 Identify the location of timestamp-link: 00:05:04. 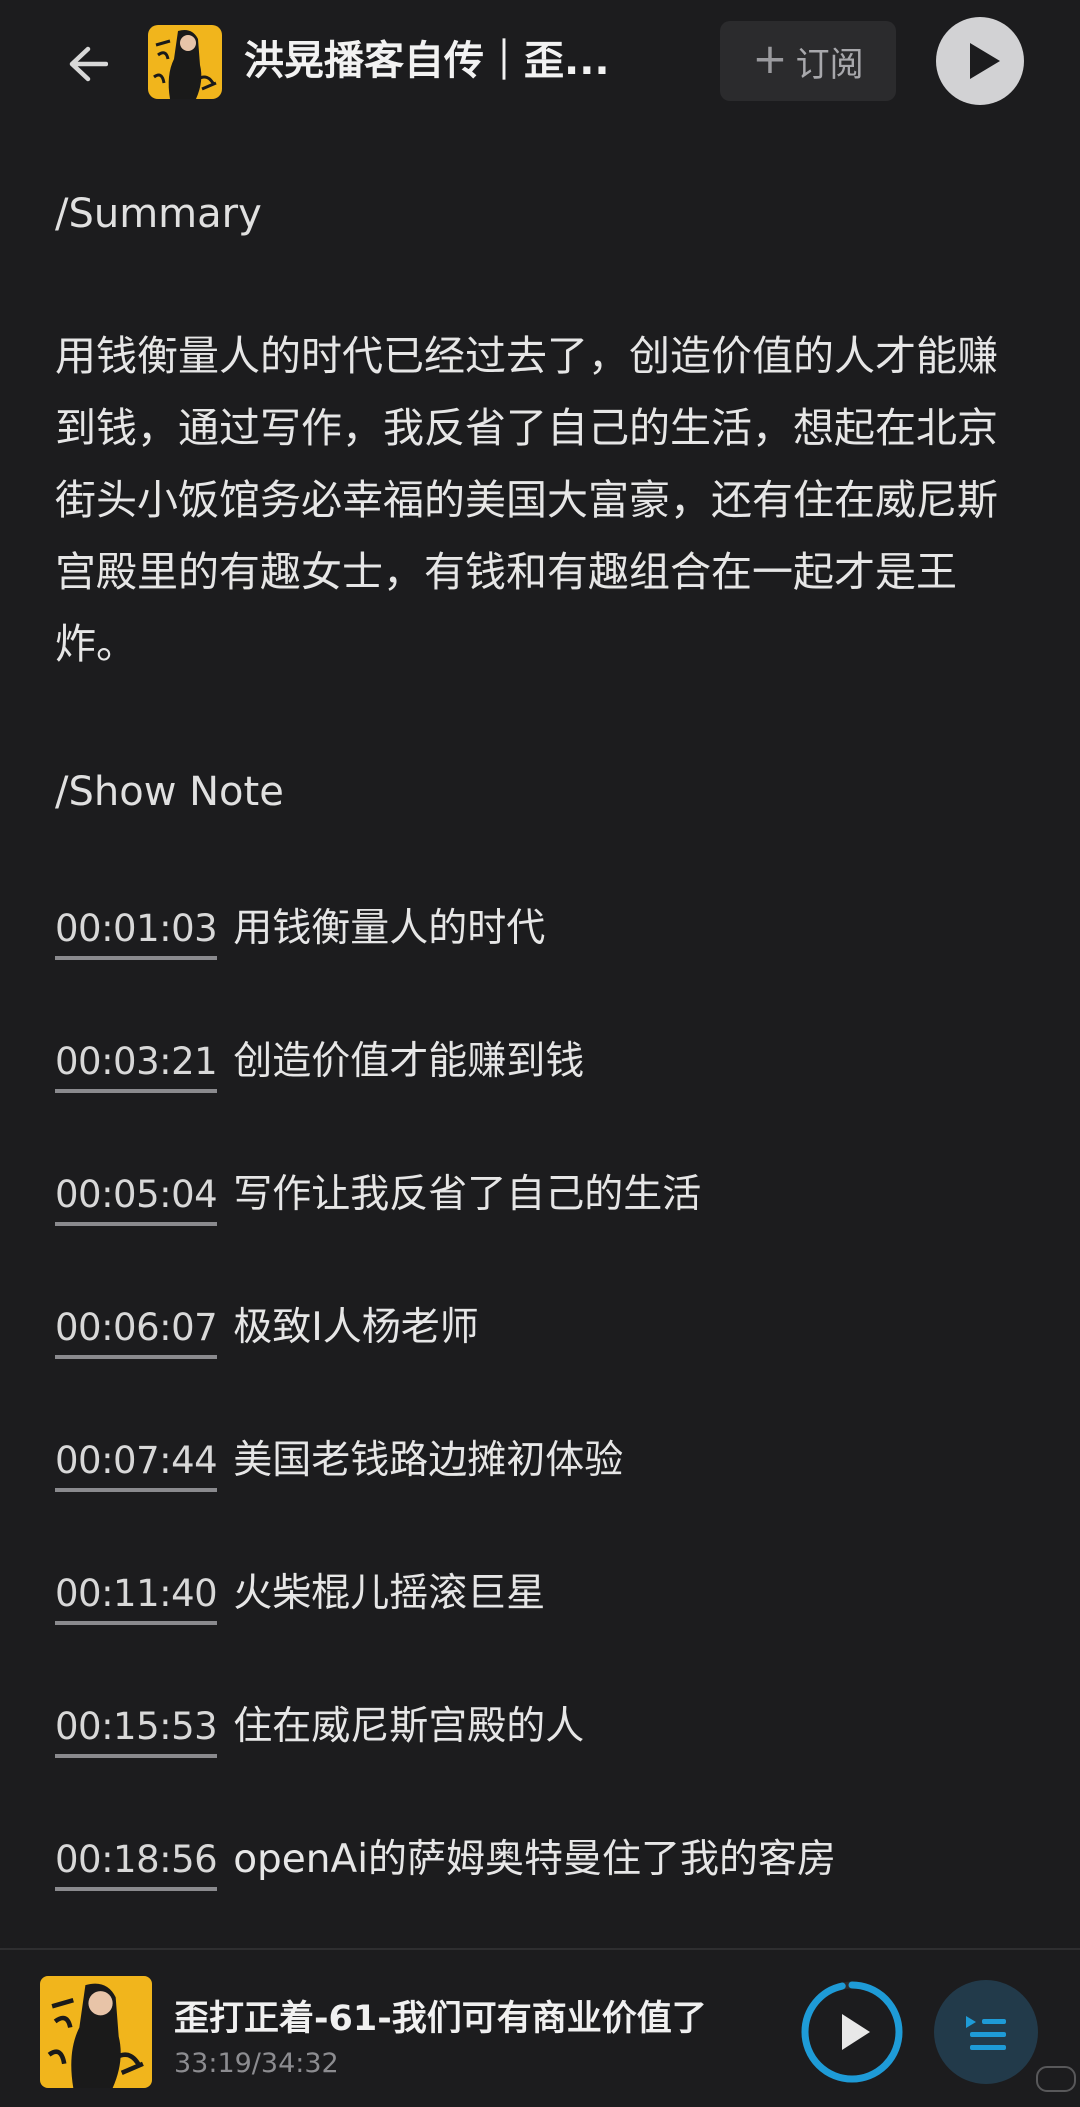
(136, 1197).